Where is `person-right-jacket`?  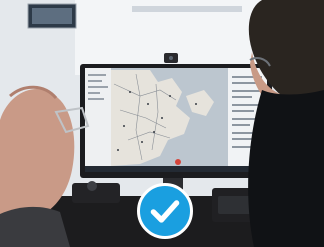
person-right-jacket is located at coordinates (286, 168).